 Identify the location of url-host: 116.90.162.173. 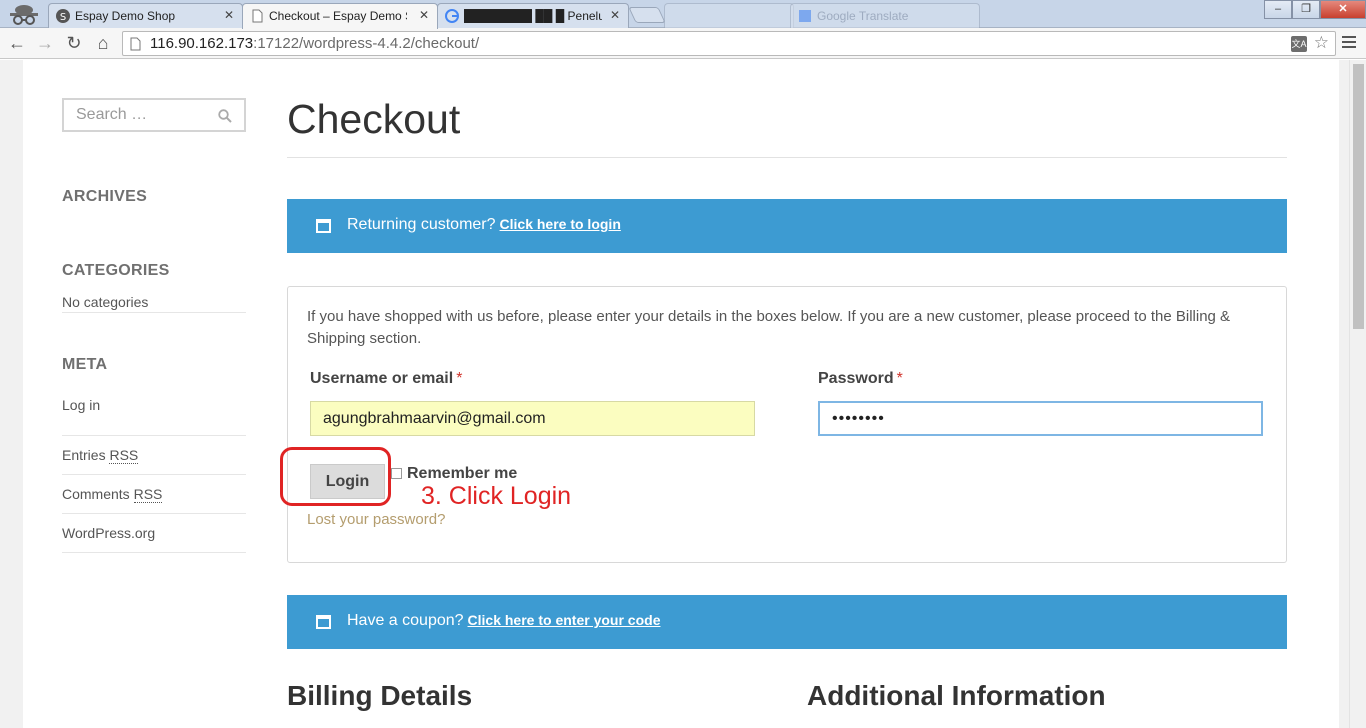
(202, 43).